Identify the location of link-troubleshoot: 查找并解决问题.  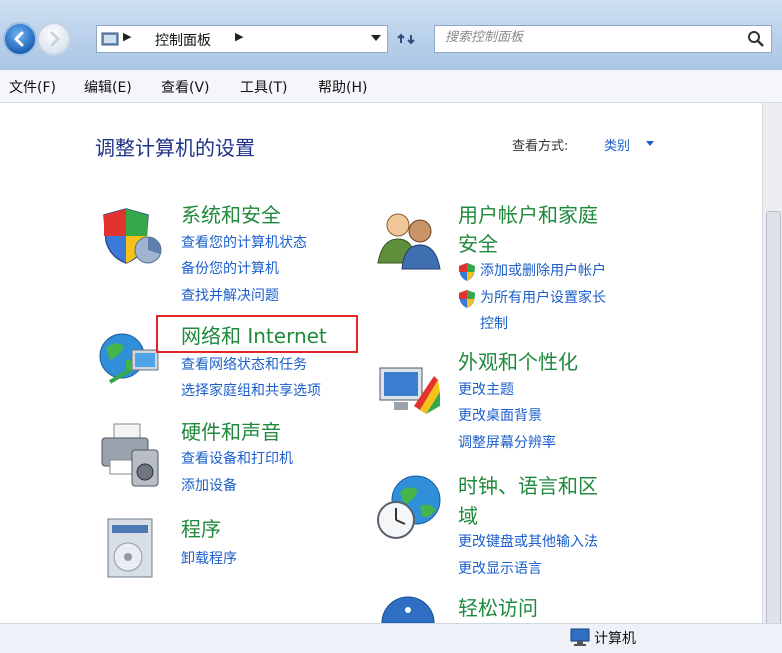
(230, 296).